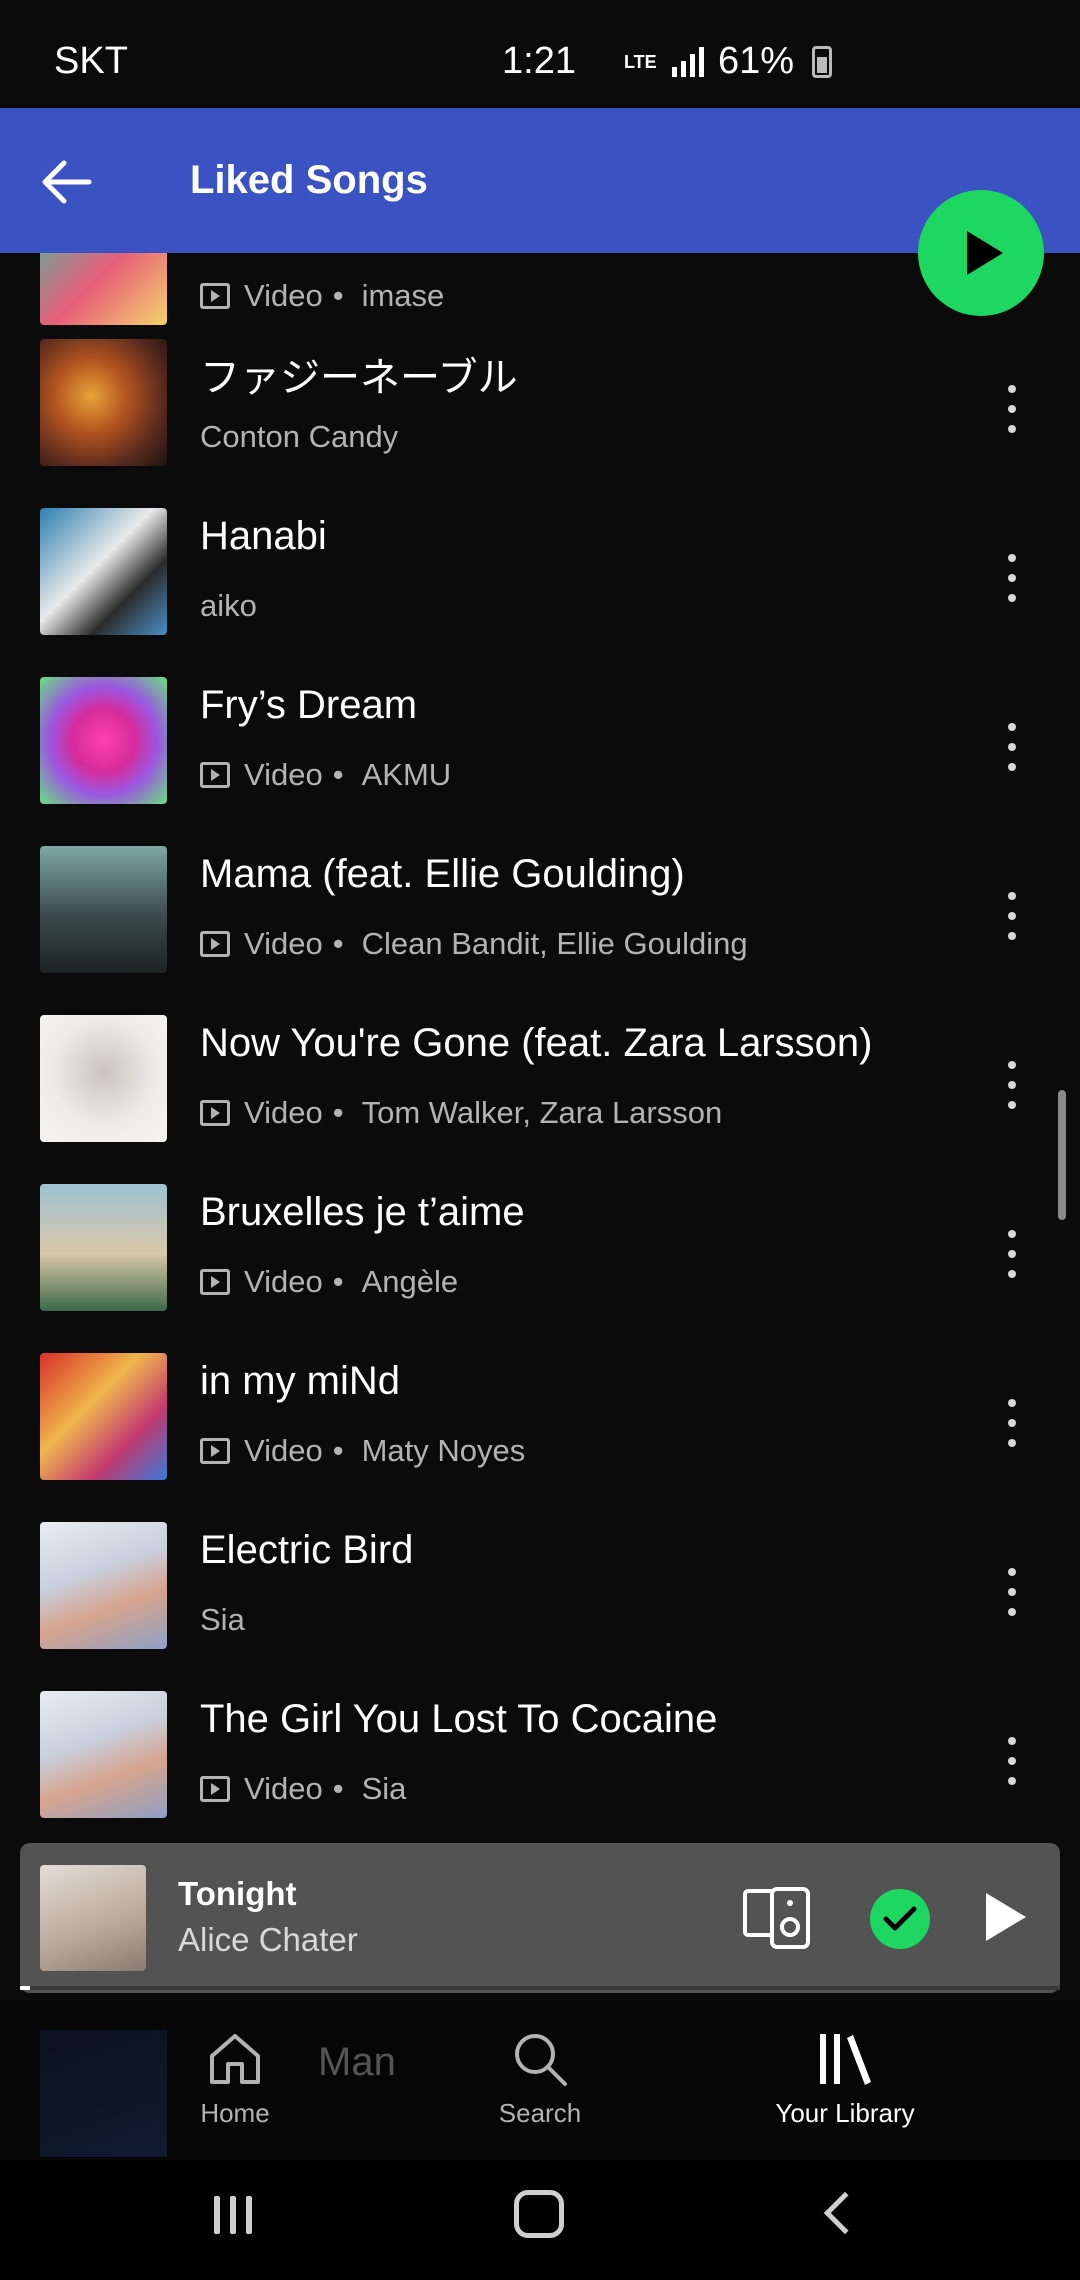  I want to click on song-subtitle: Video • Maty Noyes, so click(362, 1451).